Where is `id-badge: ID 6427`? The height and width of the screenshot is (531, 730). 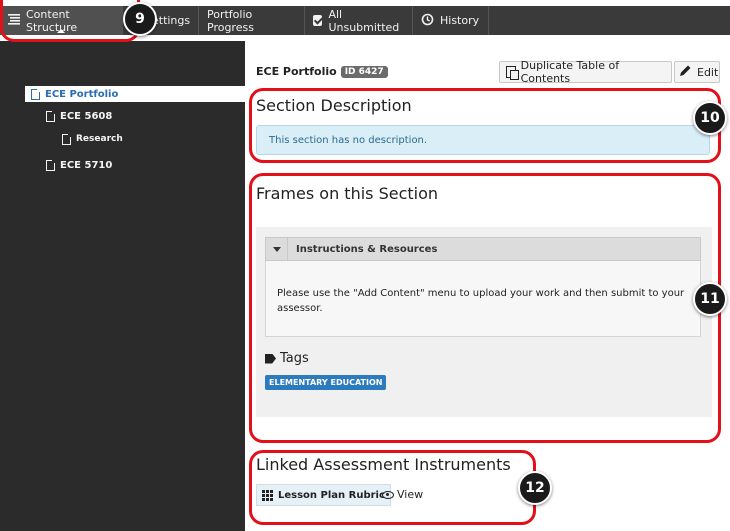
id-badge: ID 6427 is located at coordinates (364, 71).